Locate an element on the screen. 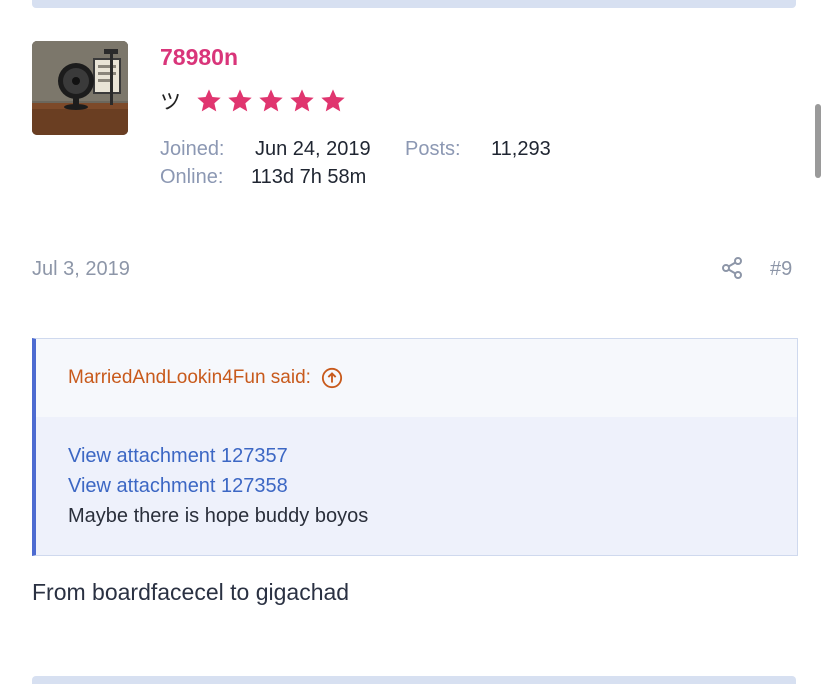 This screenshot has width=828, height=684. user-stats-row-2: Online: 113d 7h 58m is located at coordinates (263, 177).